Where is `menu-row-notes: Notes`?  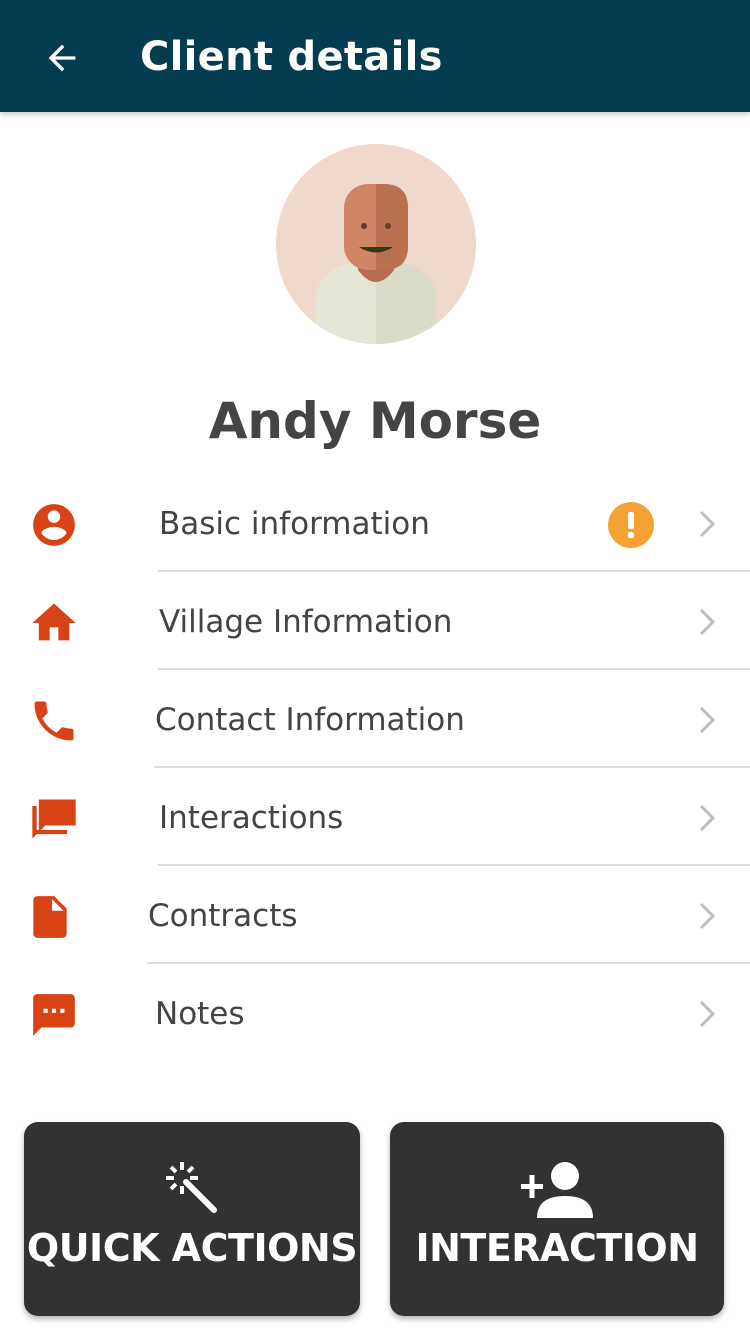
menu-row-notes: Notes is located at coordinates (375, 1013).